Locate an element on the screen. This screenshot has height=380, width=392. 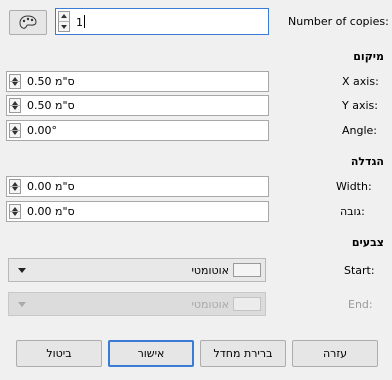
copies-spin-icon is located at coordinates (64, 21).